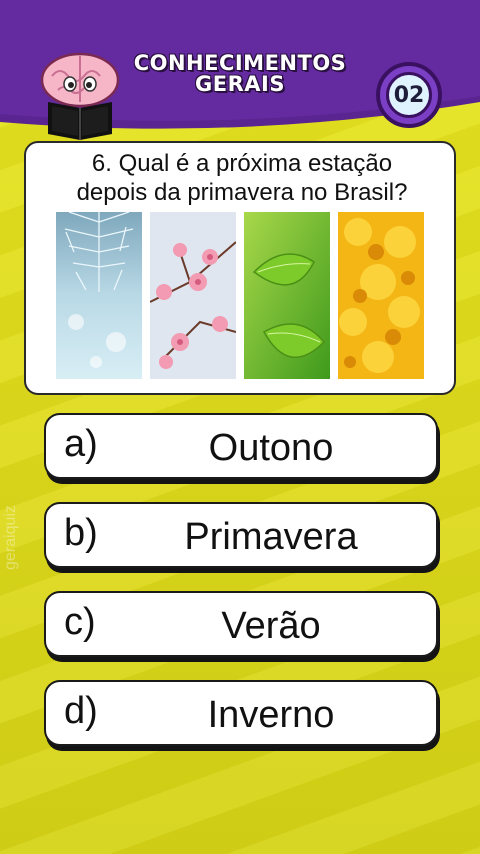  I want to click on autumn-leaves-icon, so click(381, 295).